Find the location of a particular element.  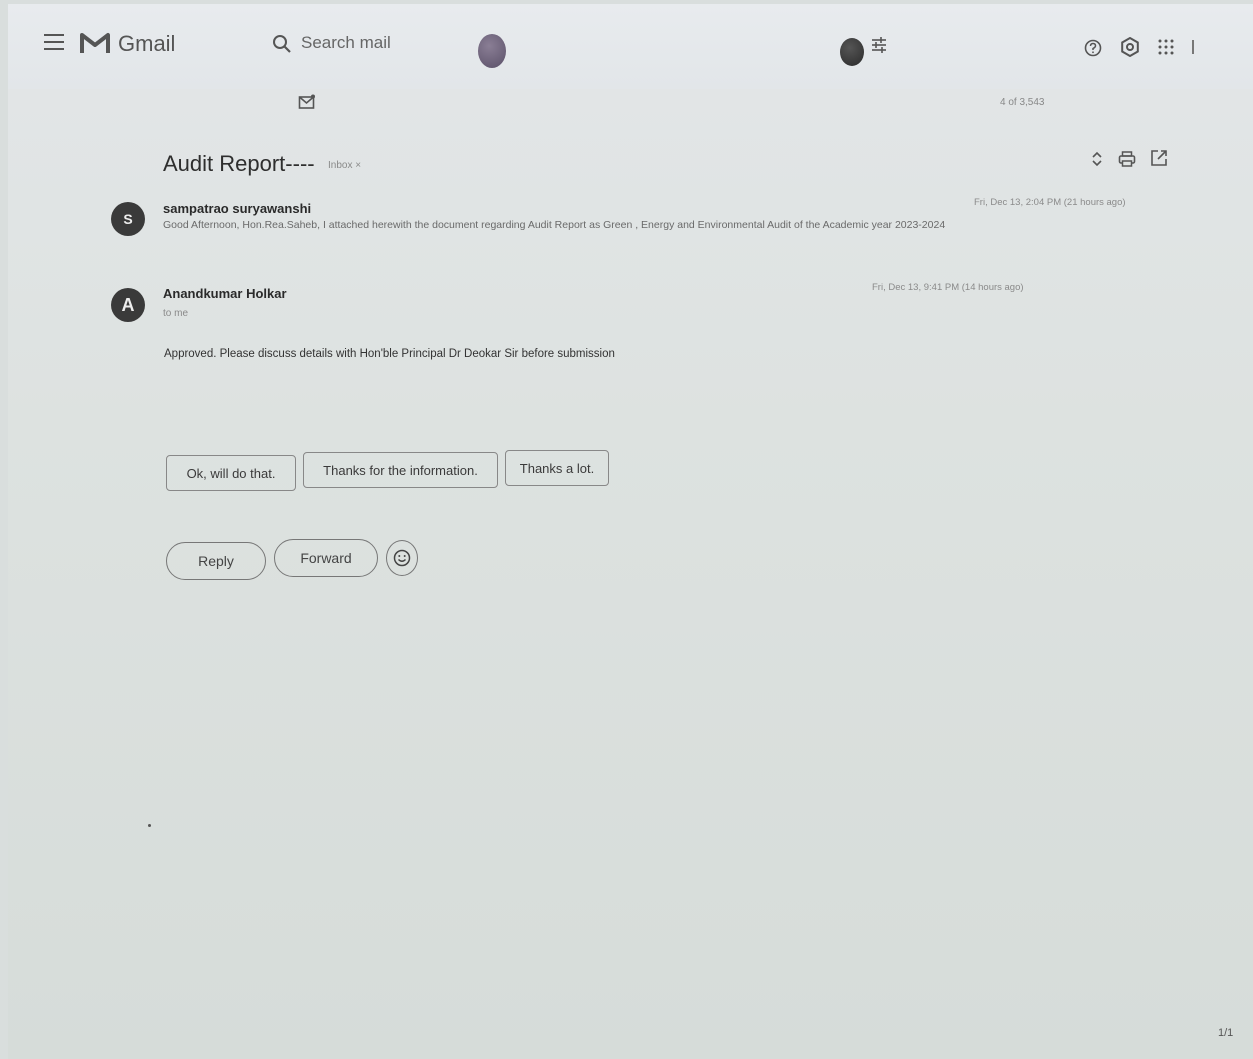

search-icon is located at coordinates (282, 44).